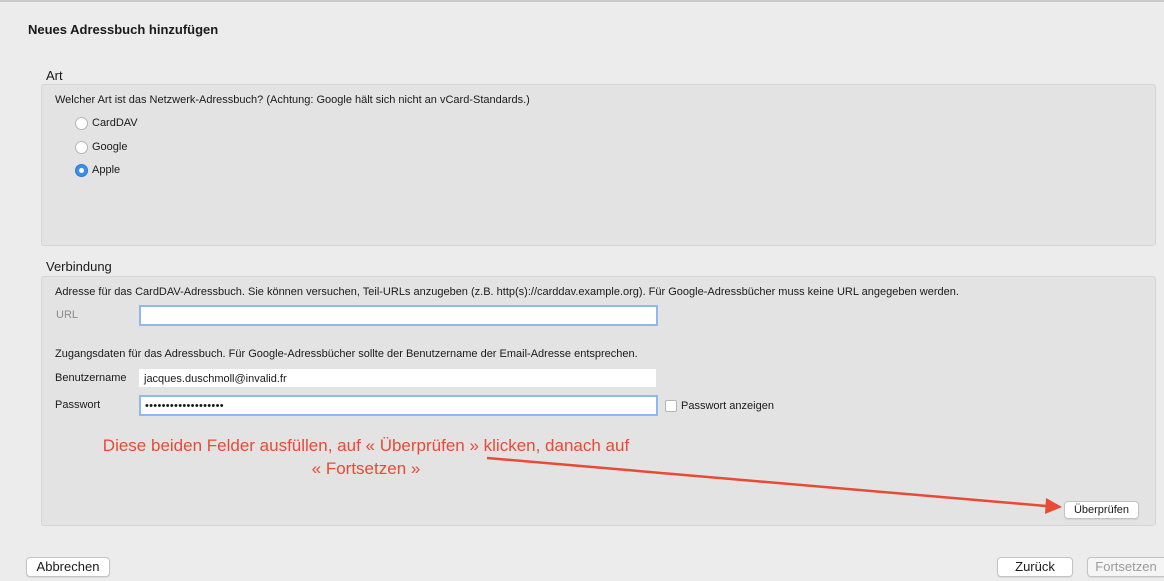 The height and width of the screenshot is (581, 1164). I want to click on back-button: Zurück, so click(1035, 567).